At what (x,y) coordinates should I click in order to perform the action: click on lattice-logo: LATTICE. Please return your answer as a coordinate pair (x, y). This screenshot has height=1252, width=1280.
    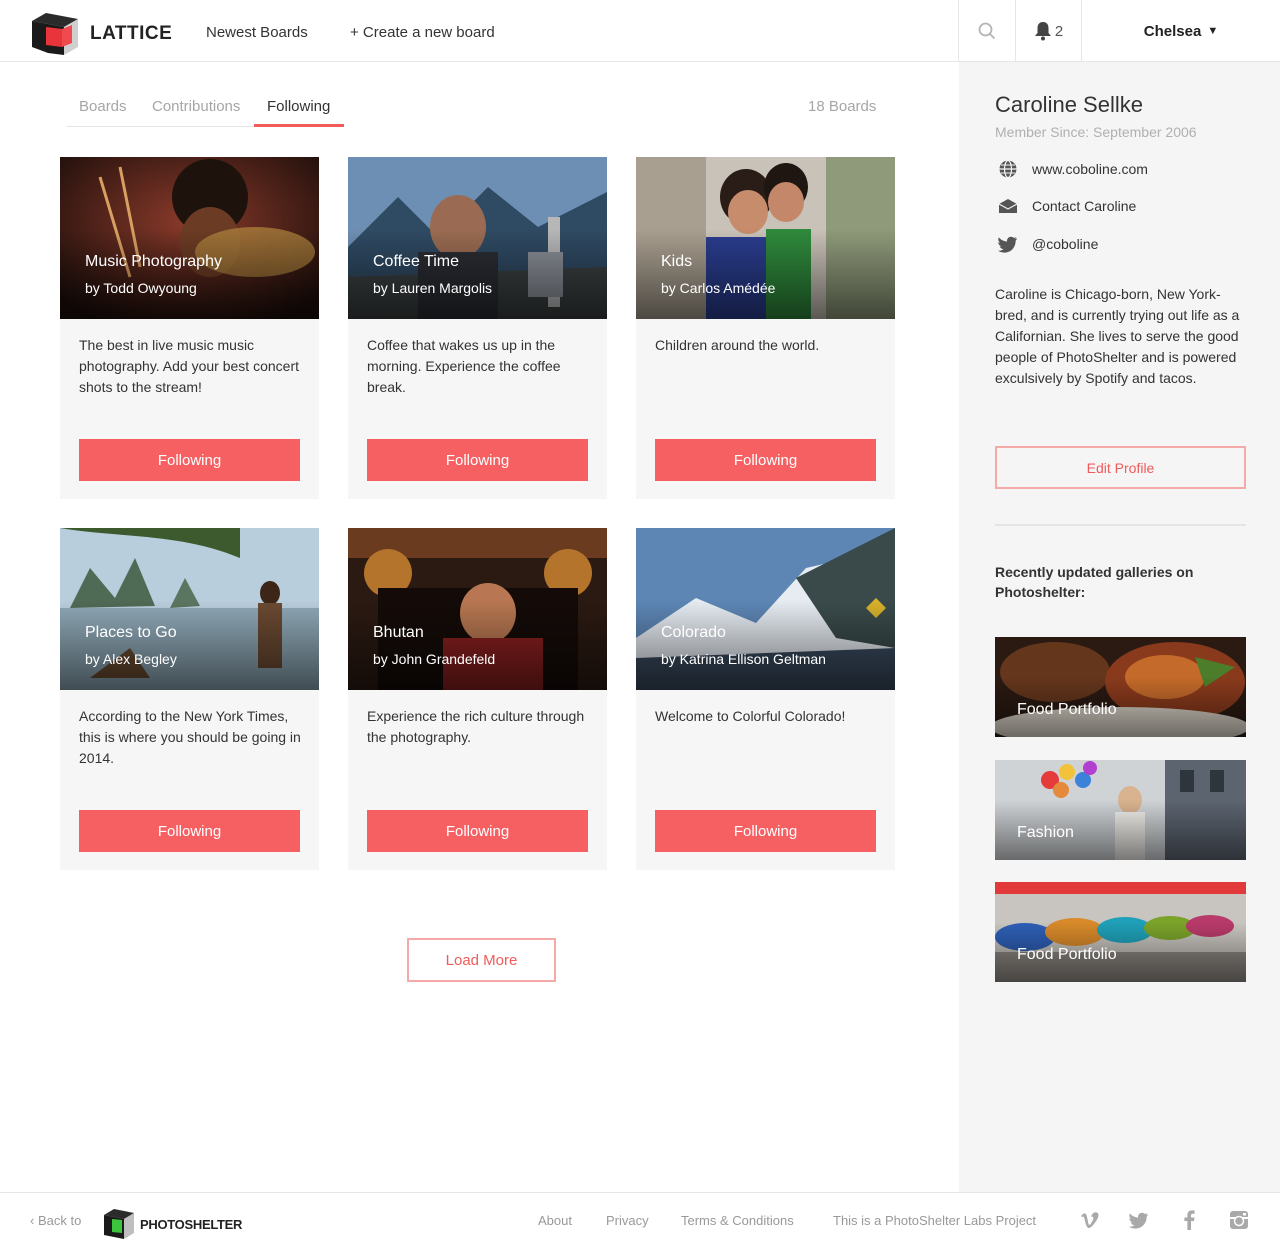
    Looking at the image, I should click on (102, 34).